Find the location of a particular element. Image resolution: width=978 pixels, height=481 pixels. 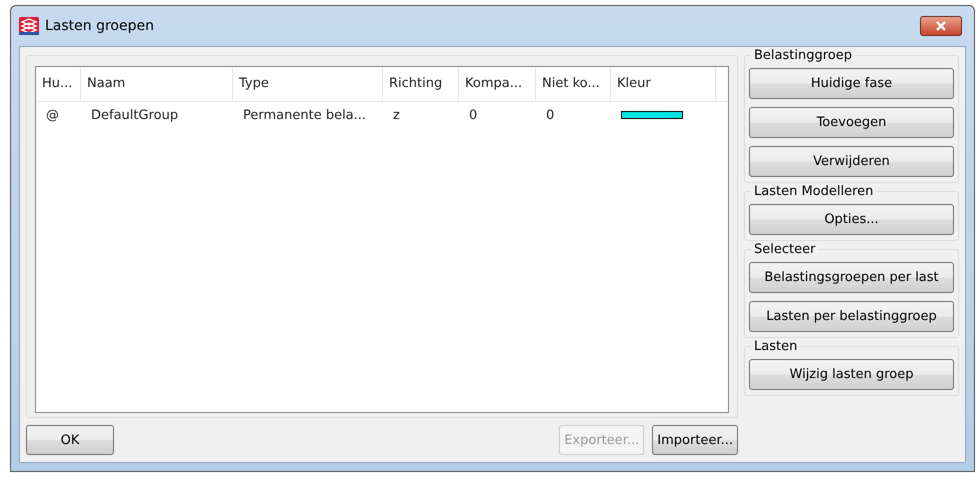

ok-button: OK is located at coordinates (70, 440).